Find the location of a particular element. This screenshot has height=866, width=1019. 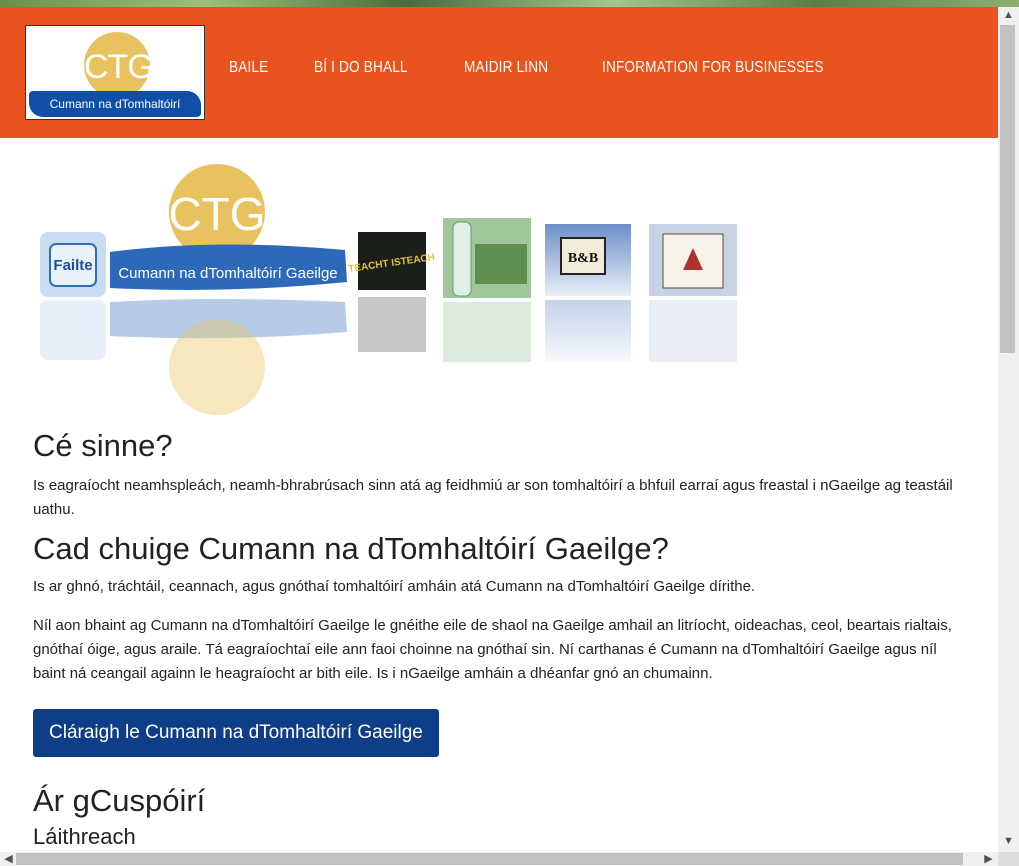

nav-item-home: BAILE is located at coordinates (248, 68).